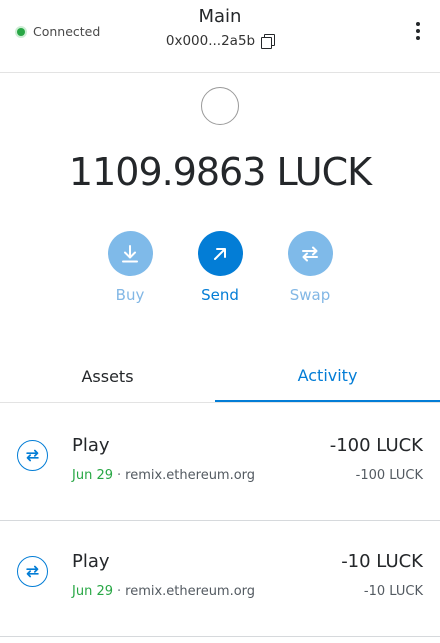  I want to click on swap-button: Swap, so click(310, 267).